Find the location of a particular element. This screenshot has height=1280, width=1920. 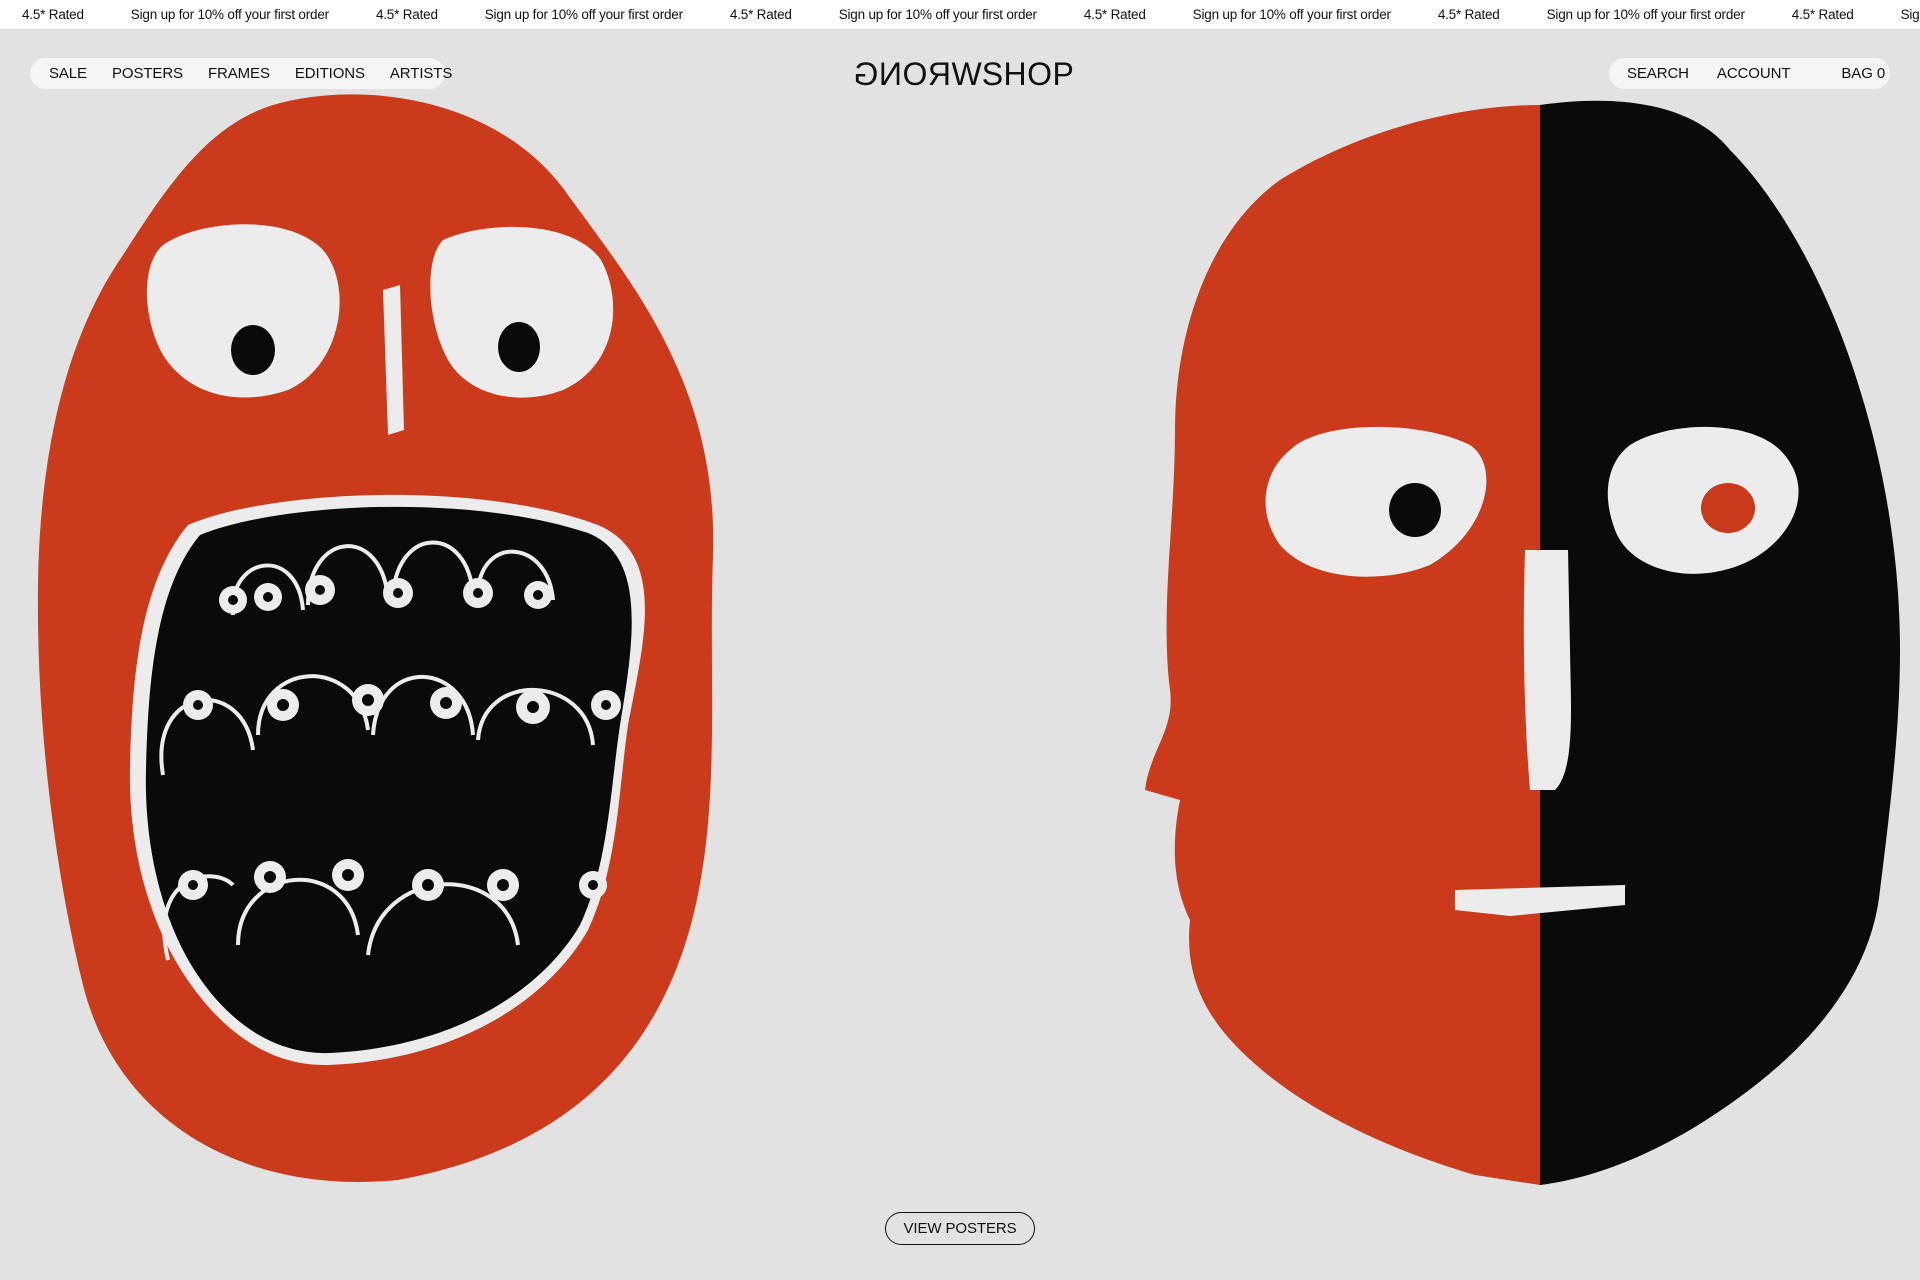

logo-text: SHOP is located at coordinates (1028, 74).